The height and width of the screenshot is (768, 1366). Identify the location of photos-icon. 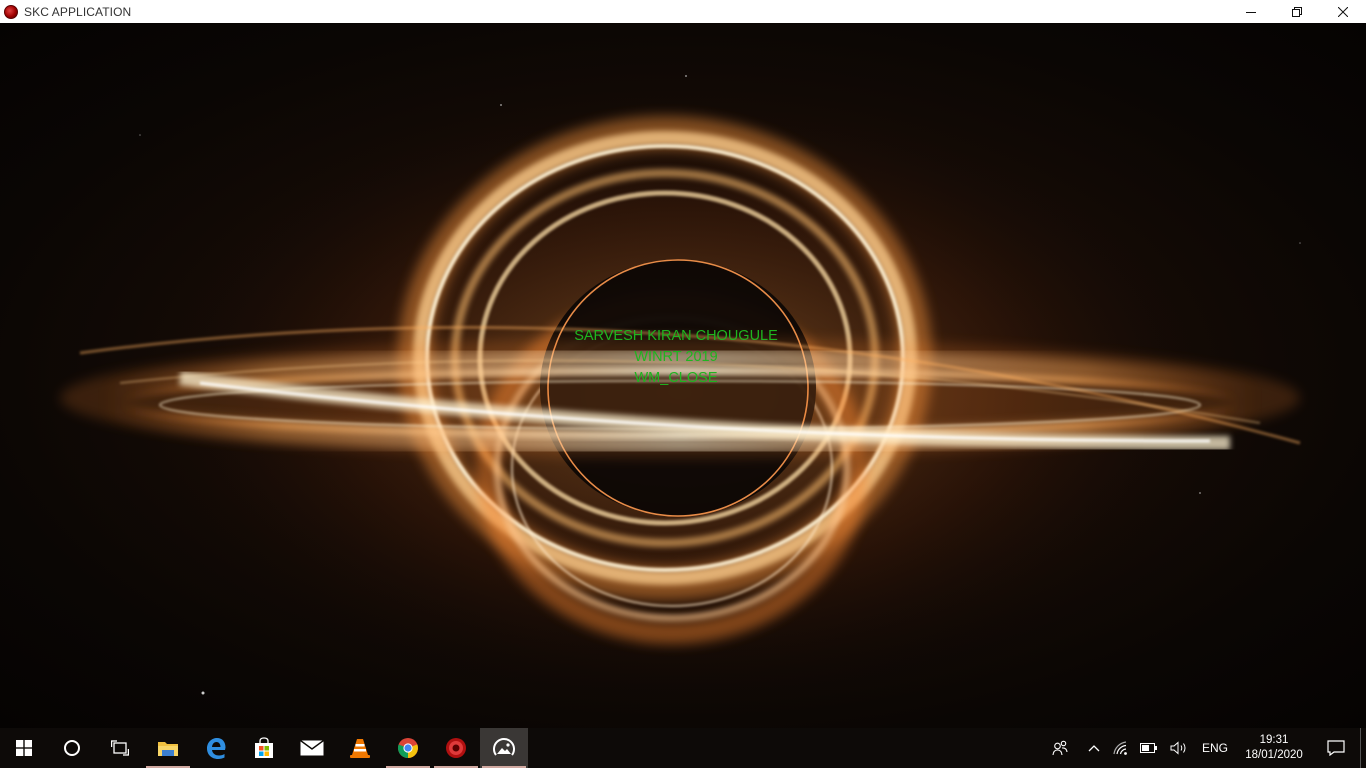
(504, 747).